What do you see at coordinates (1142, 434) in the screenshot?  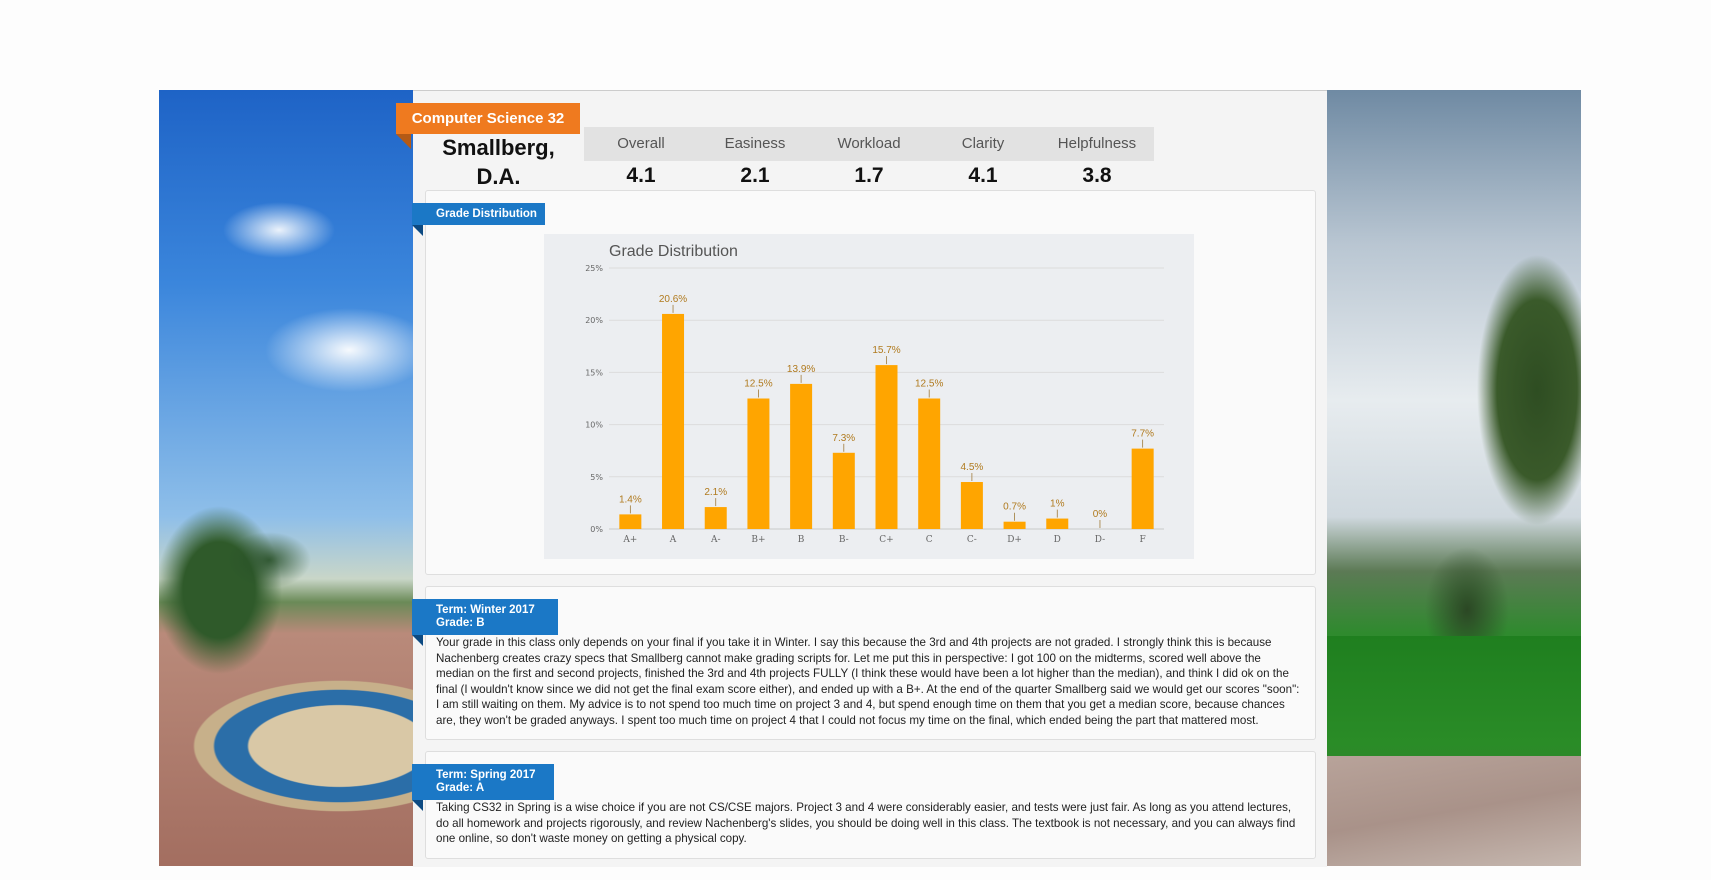 I see `data-label: 7.7%` at bounding box center [1142, 434].